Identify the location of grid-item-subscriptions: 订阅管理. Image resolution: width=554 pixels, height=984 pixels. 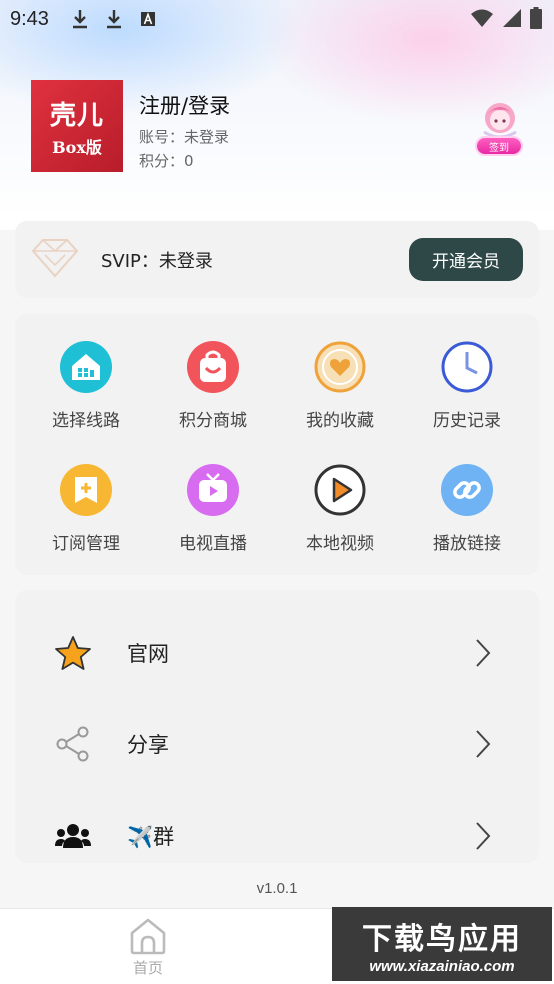
(86, 508).